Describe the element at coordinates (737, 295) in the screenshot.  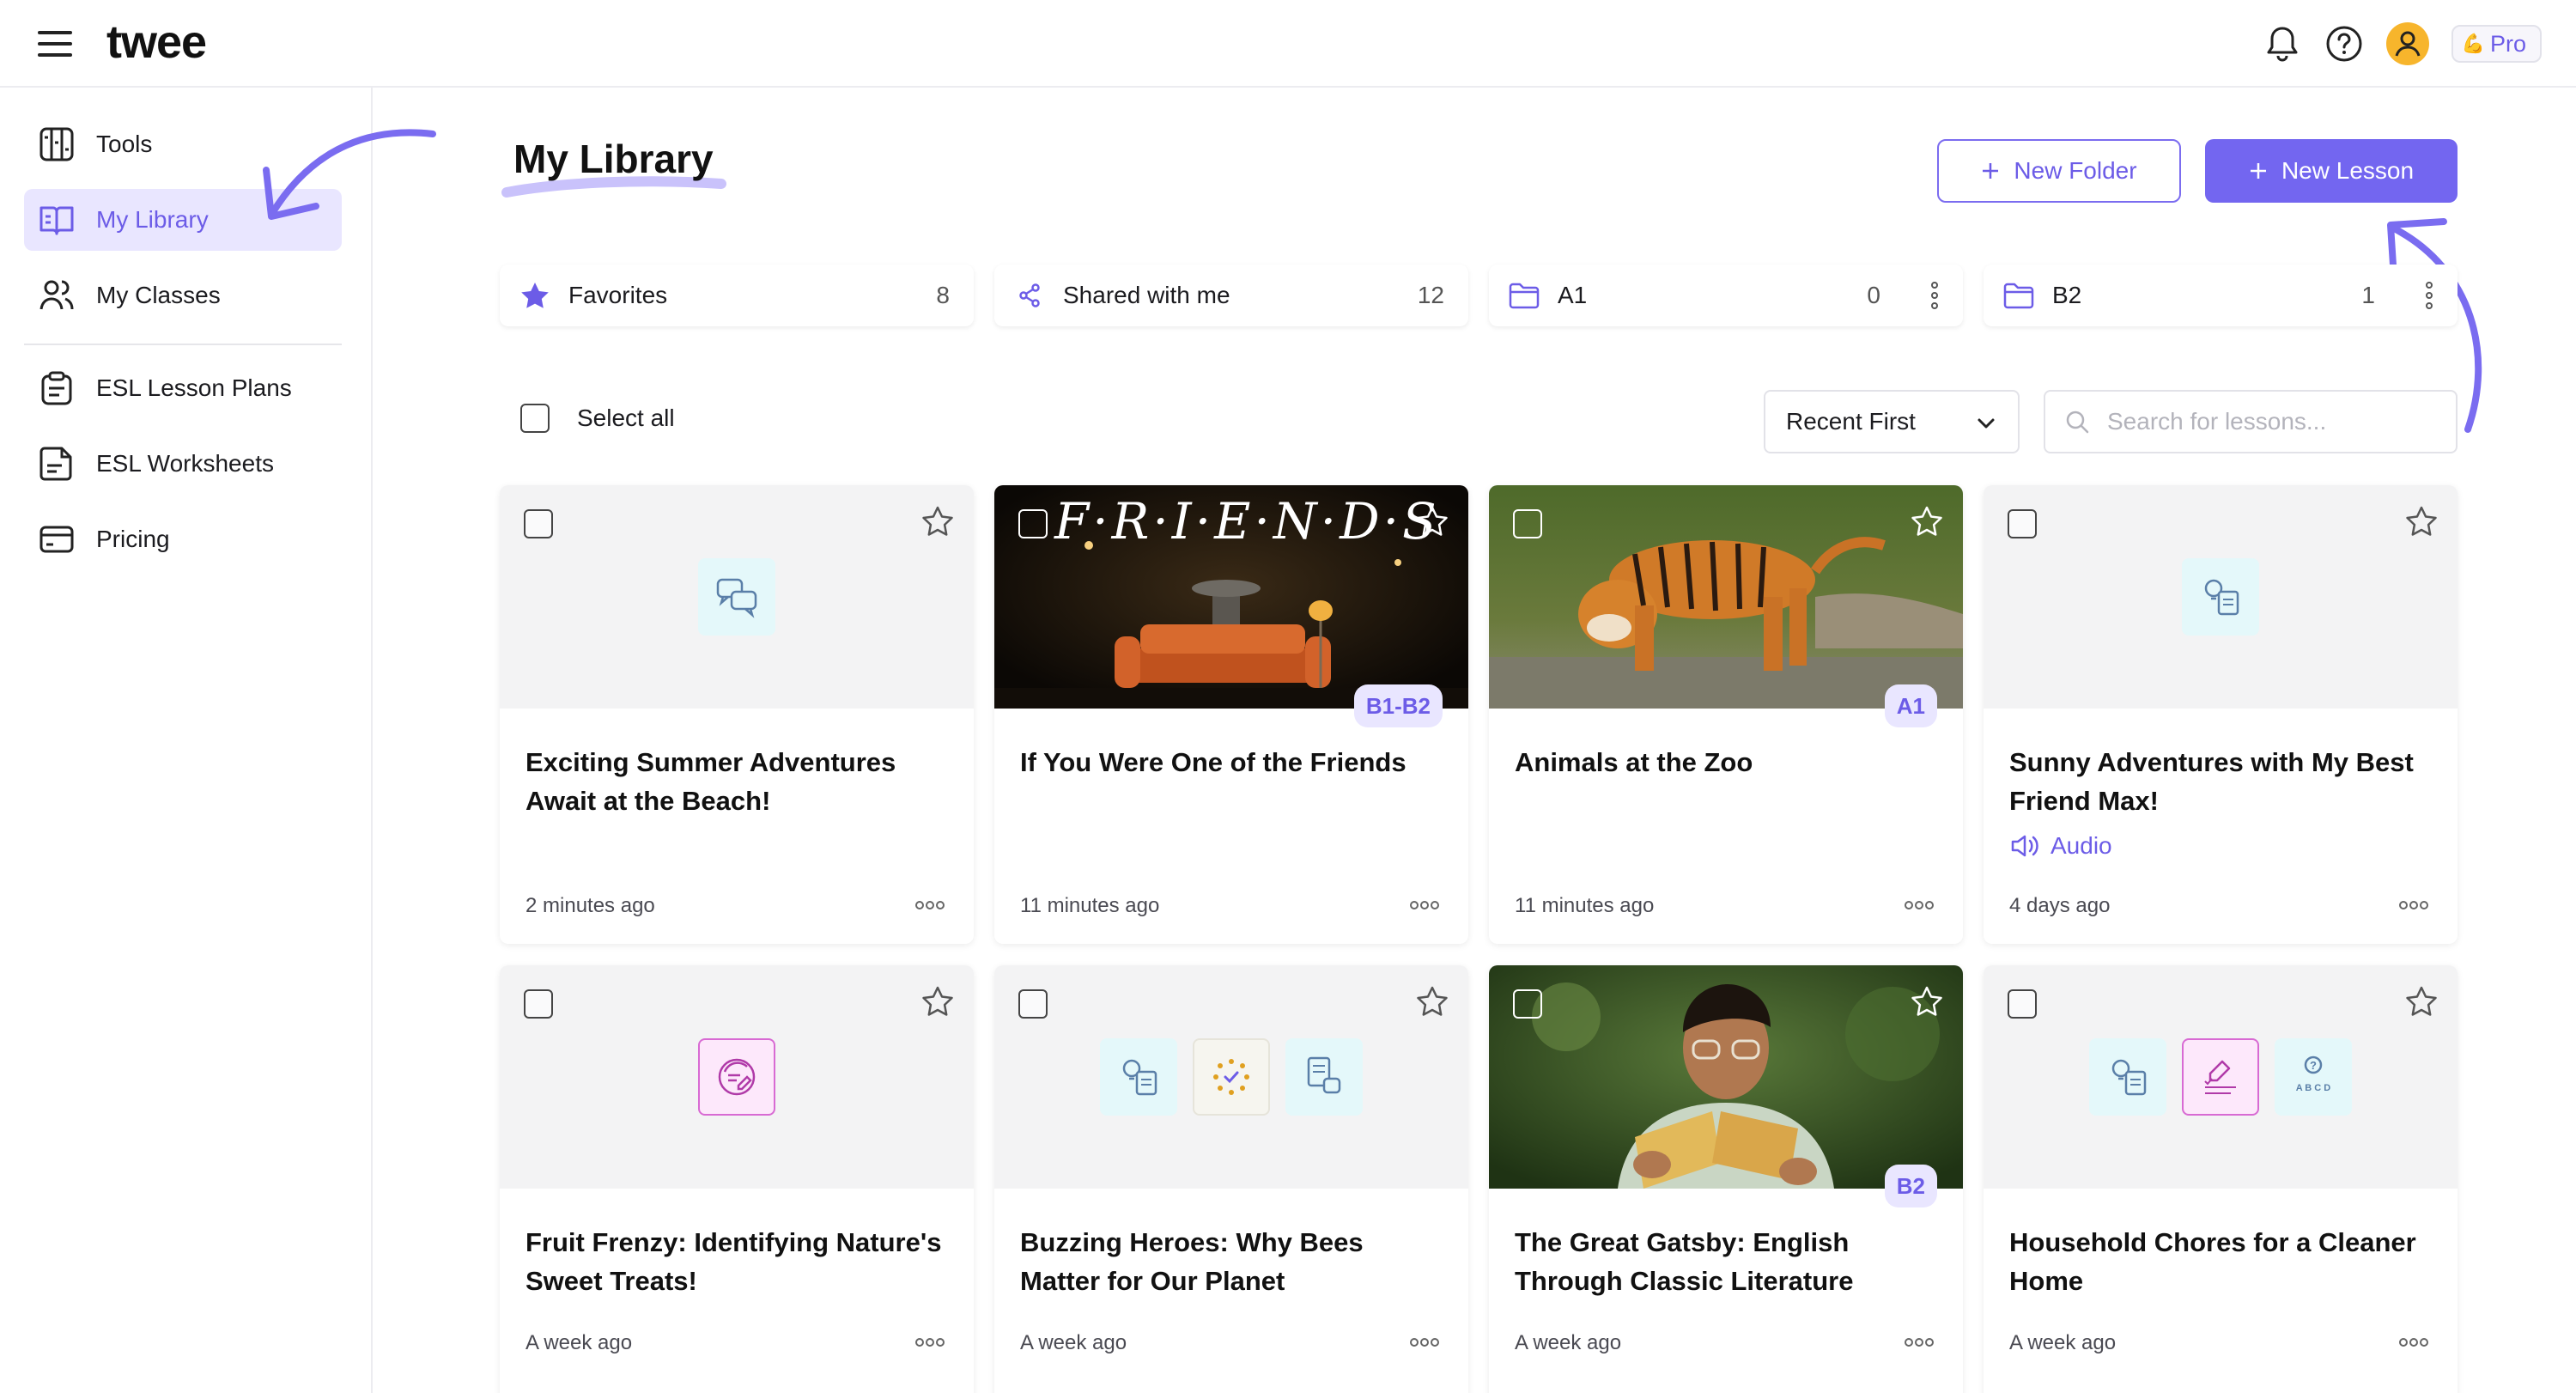
I see `folder-favorites: Favorites 8` at that location.